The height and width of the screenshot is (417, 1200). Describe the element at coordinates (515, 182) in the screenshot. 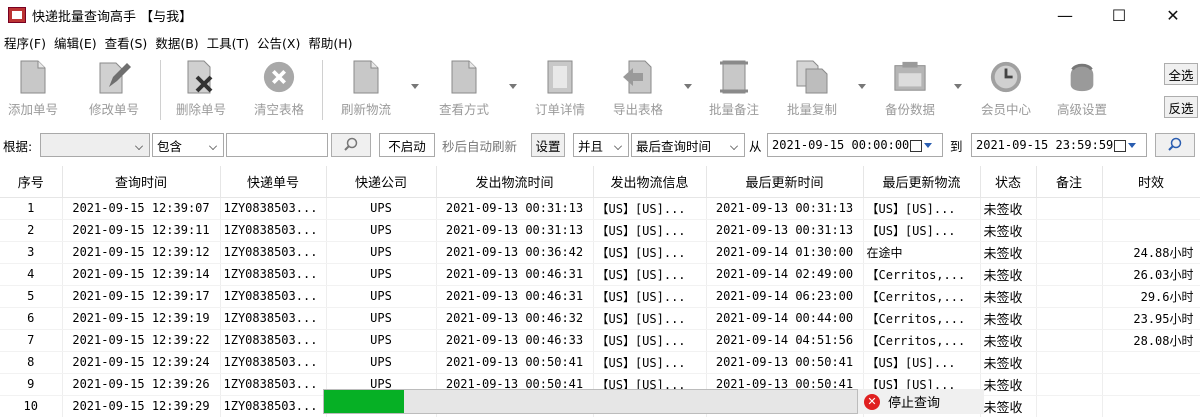

I see `col-header-dispatch-time: 发出物流时间` at that location.